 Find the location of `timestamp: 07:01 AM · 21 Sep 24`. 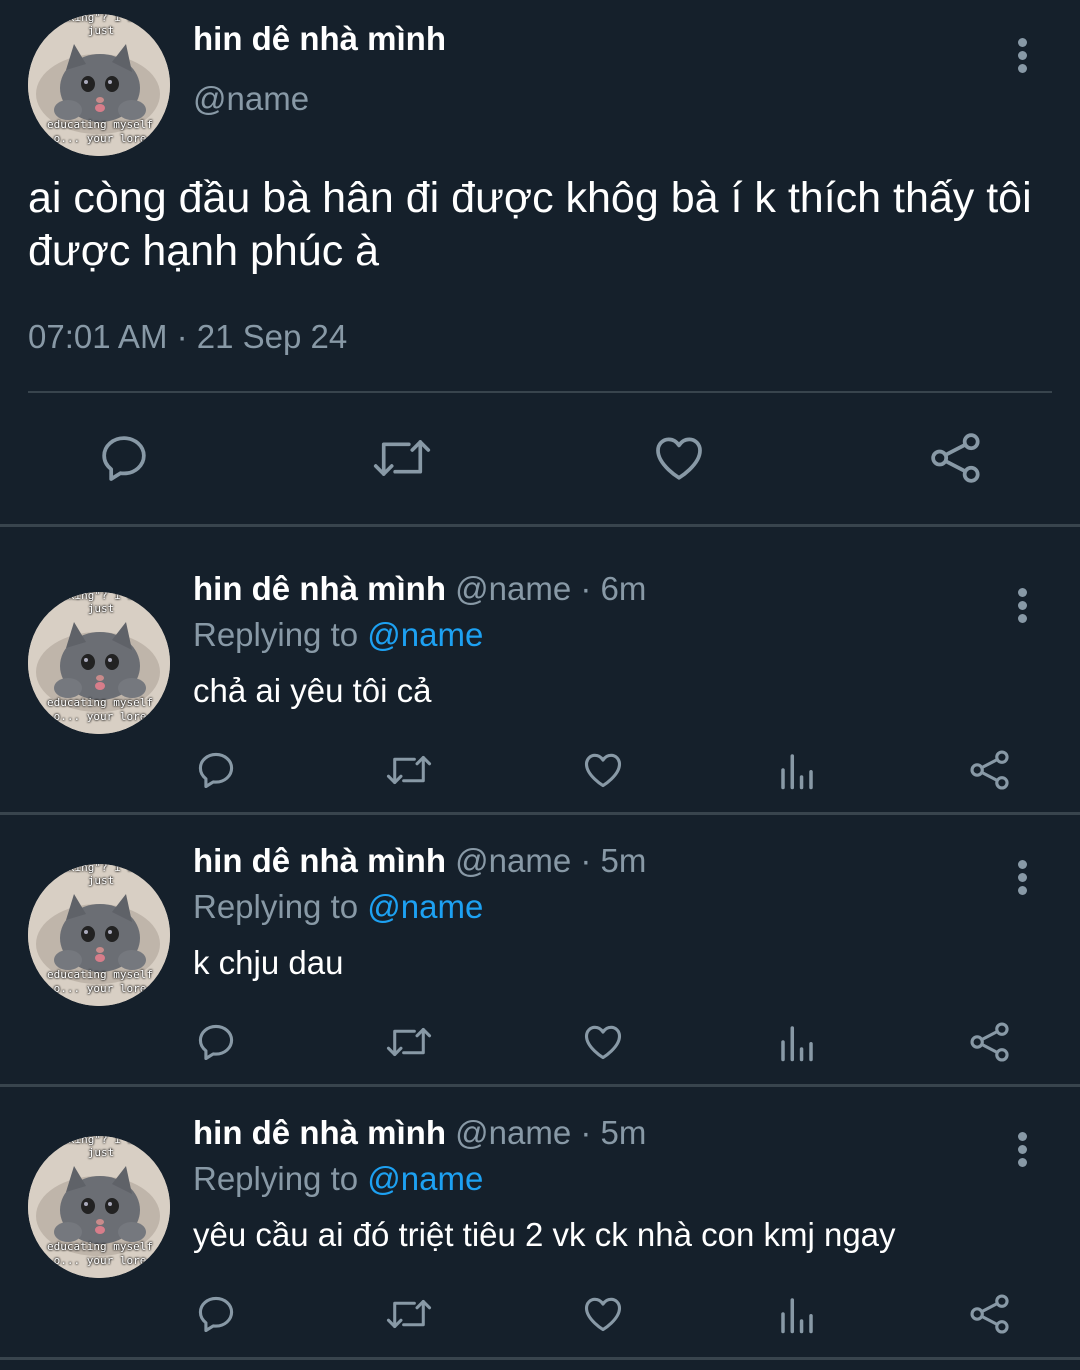

timestamp: 07:01 AM · 21 Sep 24 is located at coordinates (187, 337).